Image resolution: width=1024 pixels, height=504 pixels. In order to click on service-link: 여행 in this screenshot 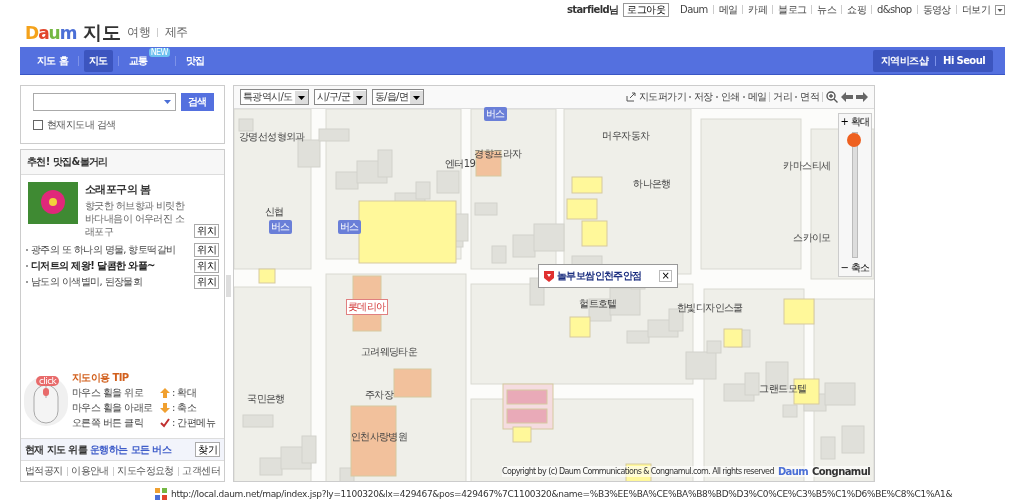, I will do `click(139, 32)`.